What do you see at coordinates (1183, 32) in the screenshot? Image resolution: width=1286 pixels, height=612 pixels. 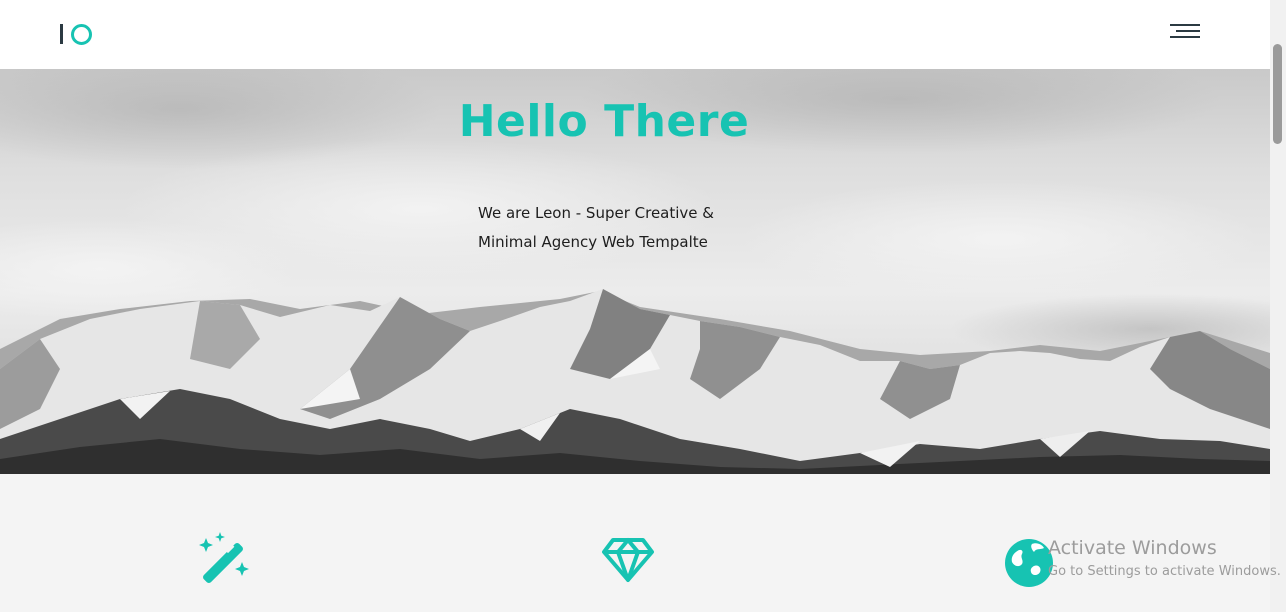 I see `hamburger-menu-icon` at bounding box center [1183, 32].